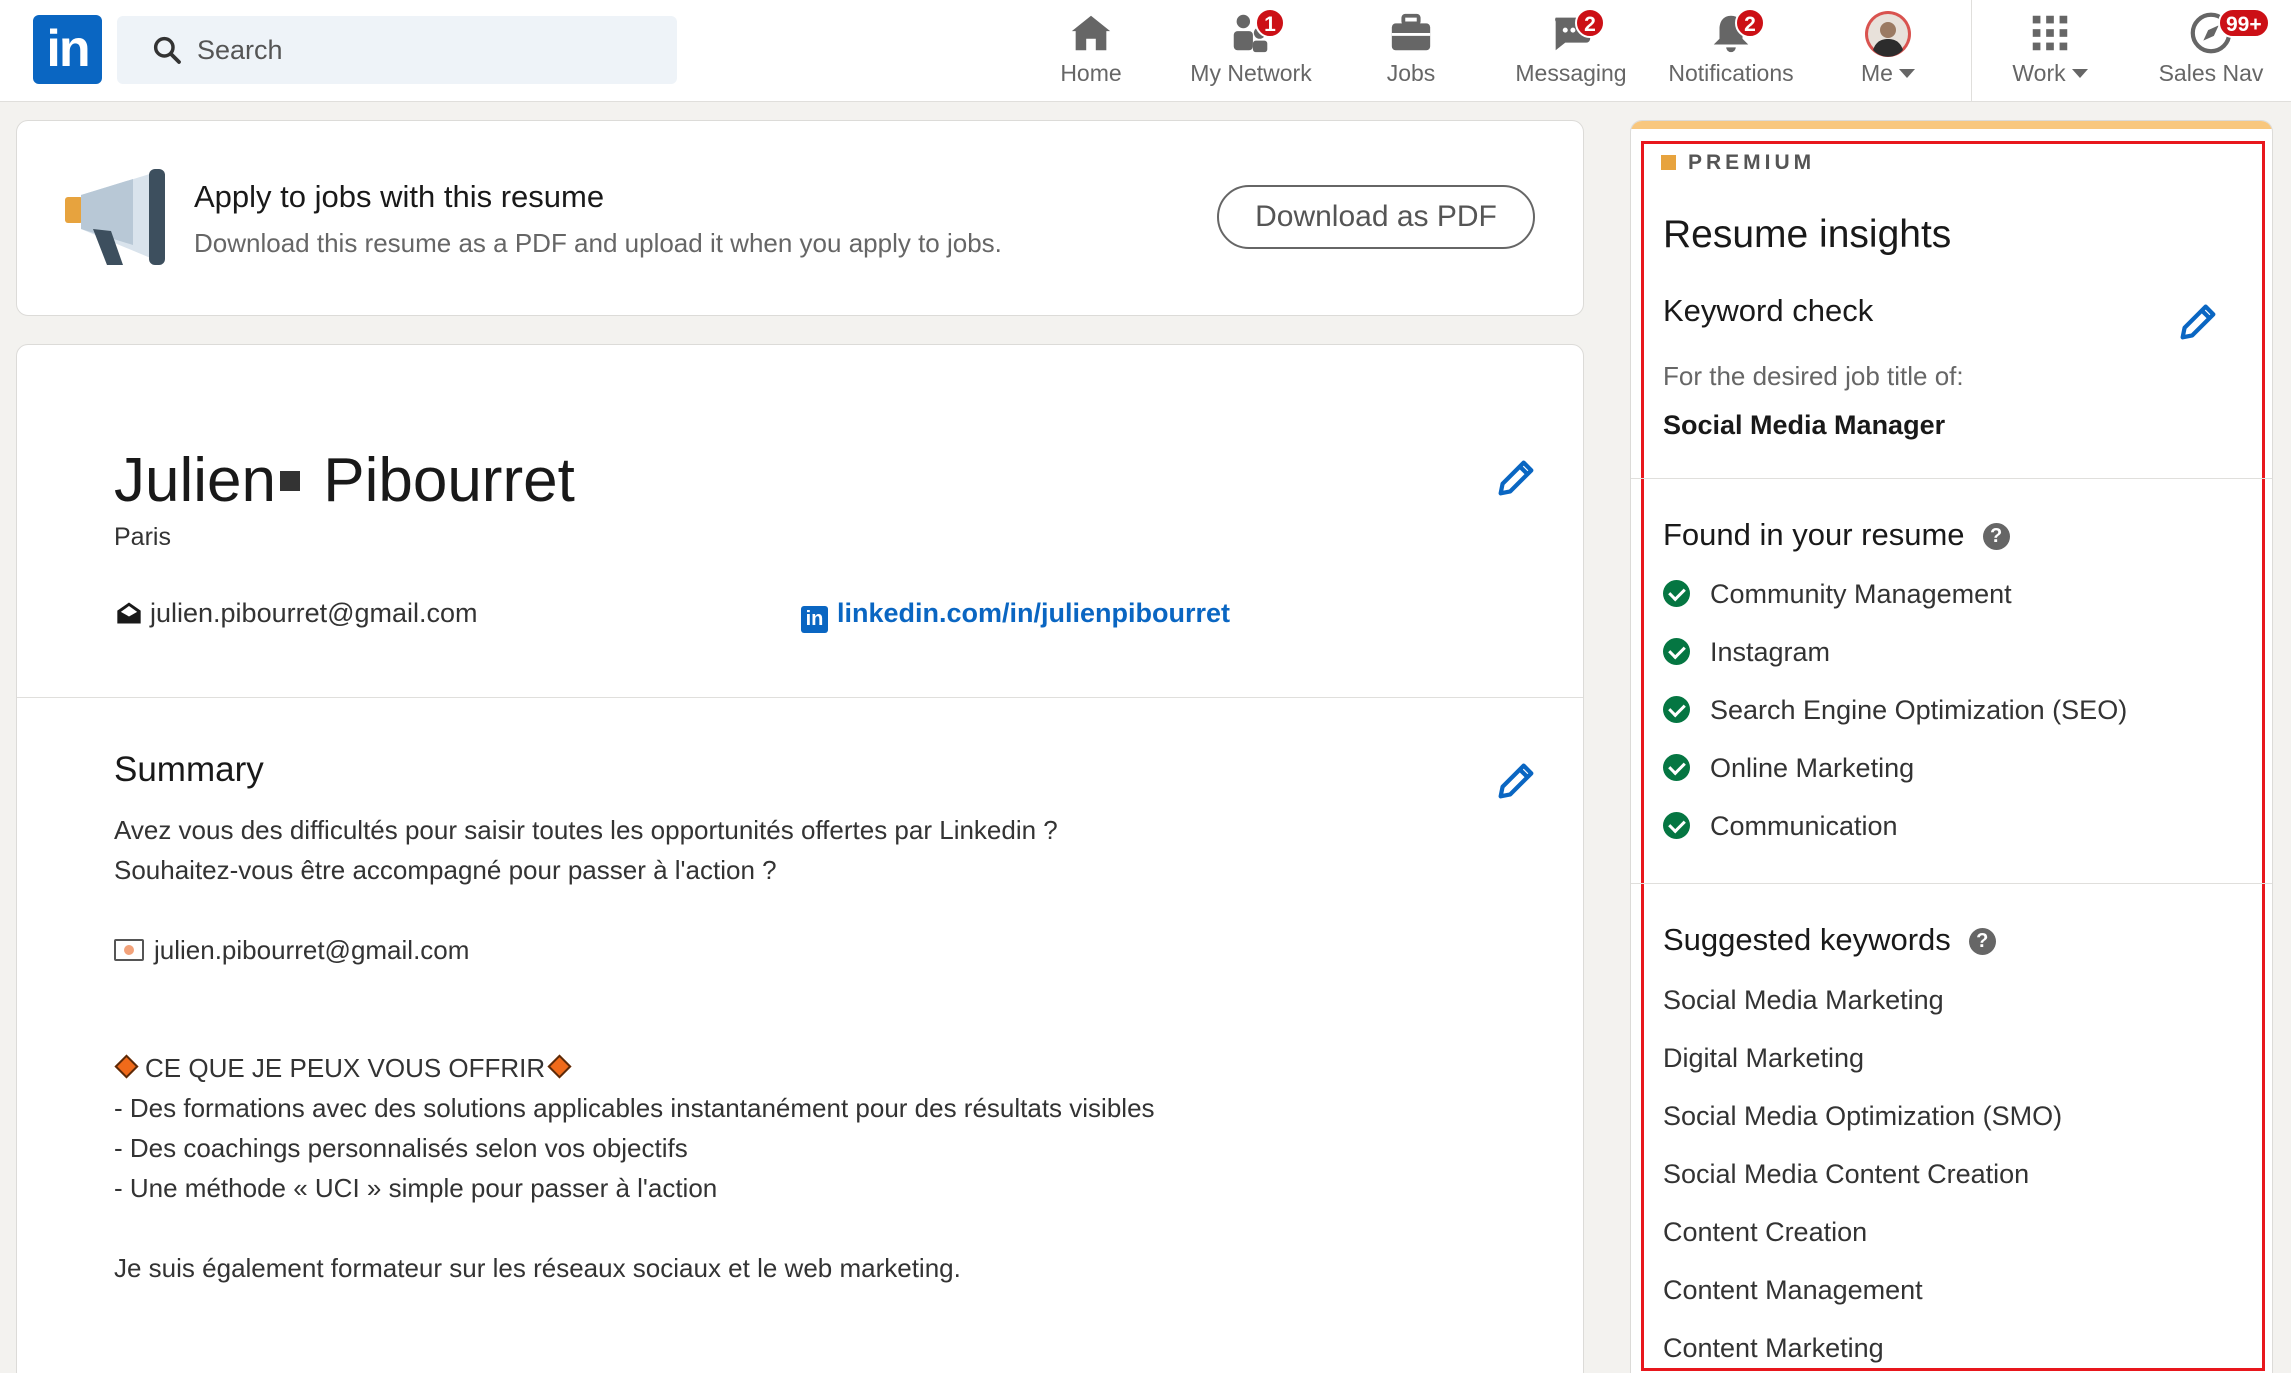 The width and height of the screenshot is (2291, 1373). Describe the element at coordinates (1034, 613) in the screenshot. I see `linkedin-url: linkedin.com/in/julienpibourret` at that location.